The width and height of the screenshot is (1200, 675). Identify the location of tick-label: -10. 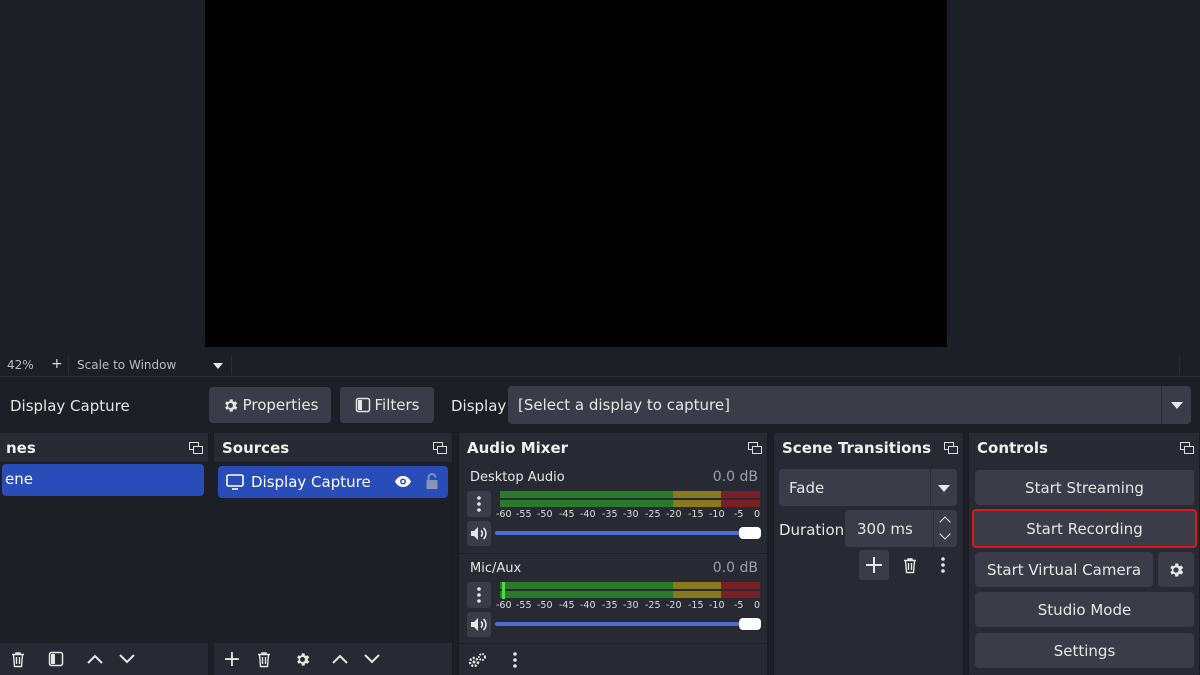
(717, 514).